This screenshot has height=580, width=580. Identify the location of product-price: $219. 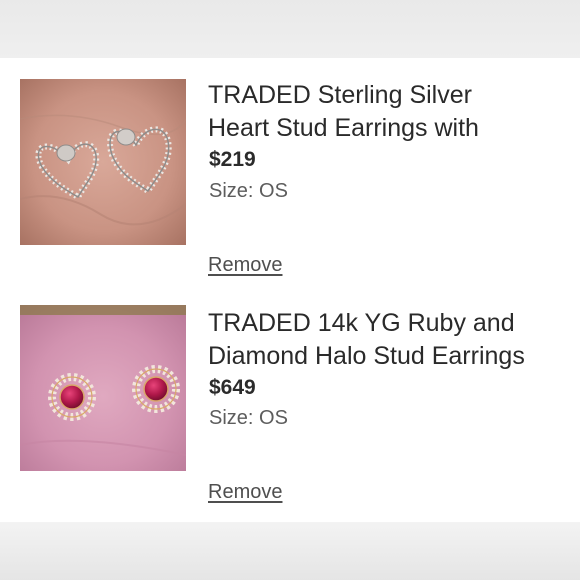
(232, 159).